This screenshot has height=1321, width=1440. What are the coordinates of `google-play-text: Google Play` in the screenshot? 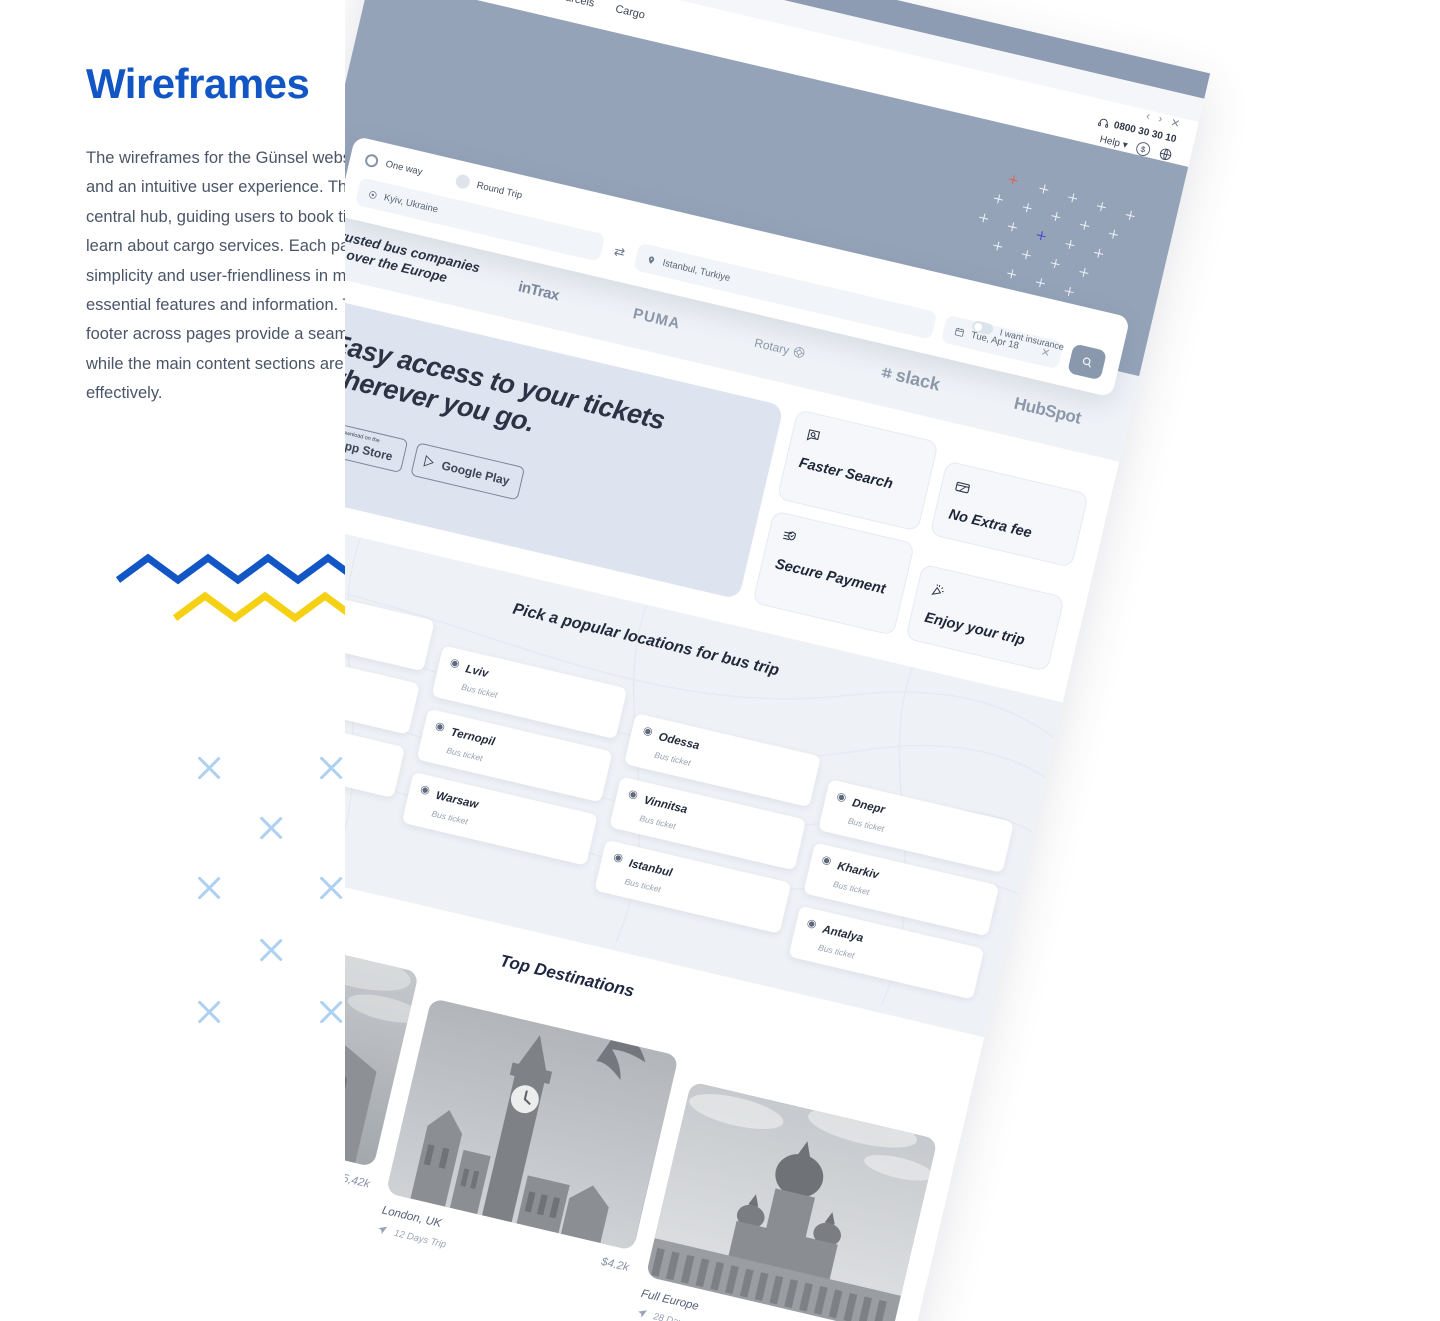 It's located at (476, 473).